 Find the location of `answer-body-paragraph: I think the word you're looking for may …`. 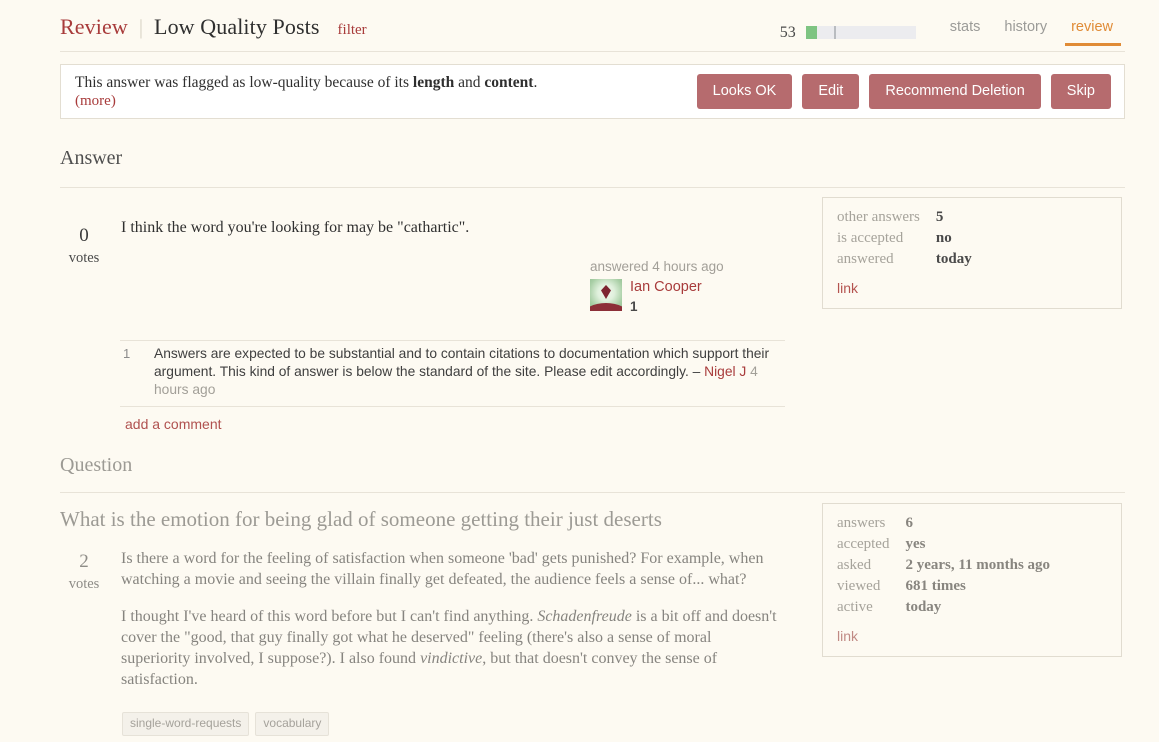

answer-body-paragraph: I think the word you're looking for may … is located at coordinates (295, 227).